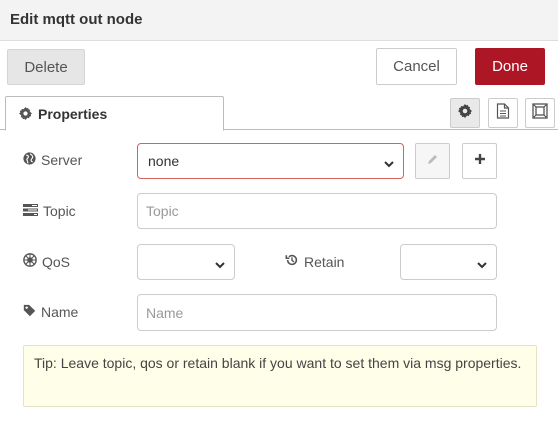 The height and width of the screenshot is (421, 558). I want to click on retain-select, so click(448, 262).